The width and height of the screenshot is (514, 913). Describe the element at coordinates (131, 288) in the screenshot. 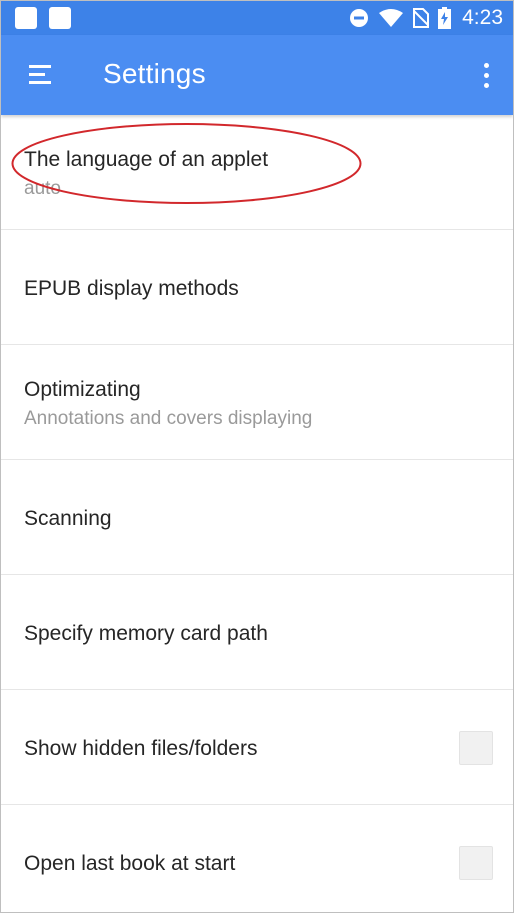

I see `setting-title: EPUB display methods` at that location.